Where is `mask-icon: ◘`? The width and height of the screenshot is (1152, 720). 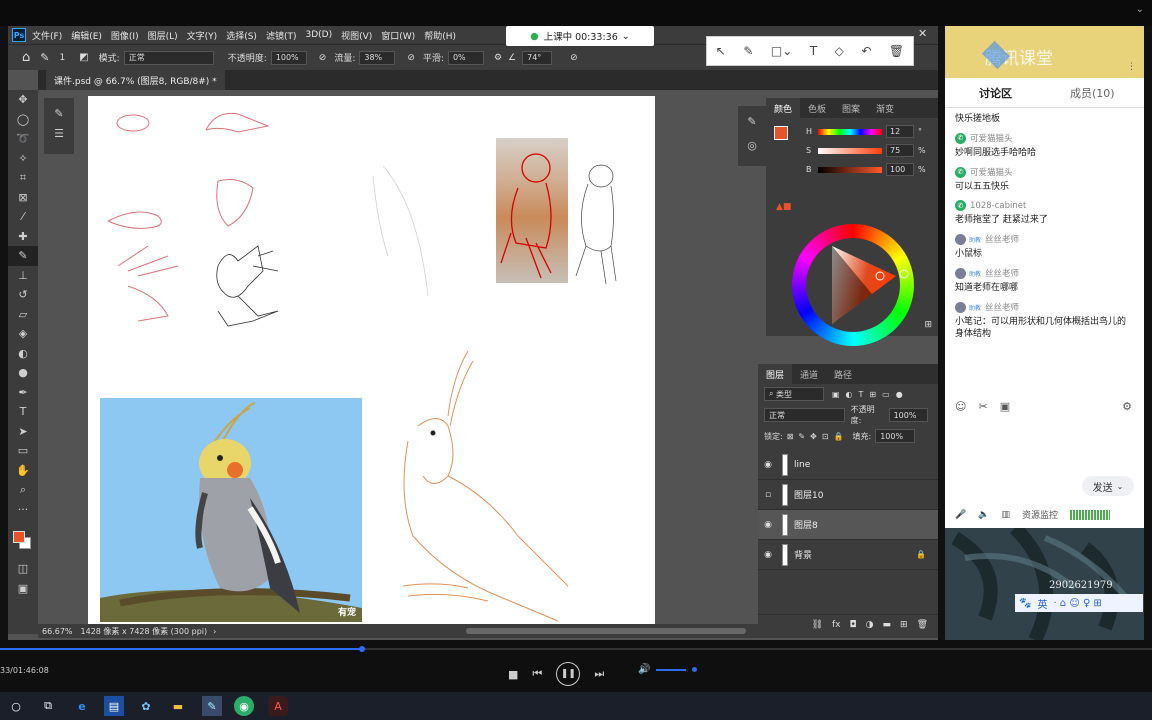
mask-icon: ◘ is located at coordinates (853, 625).